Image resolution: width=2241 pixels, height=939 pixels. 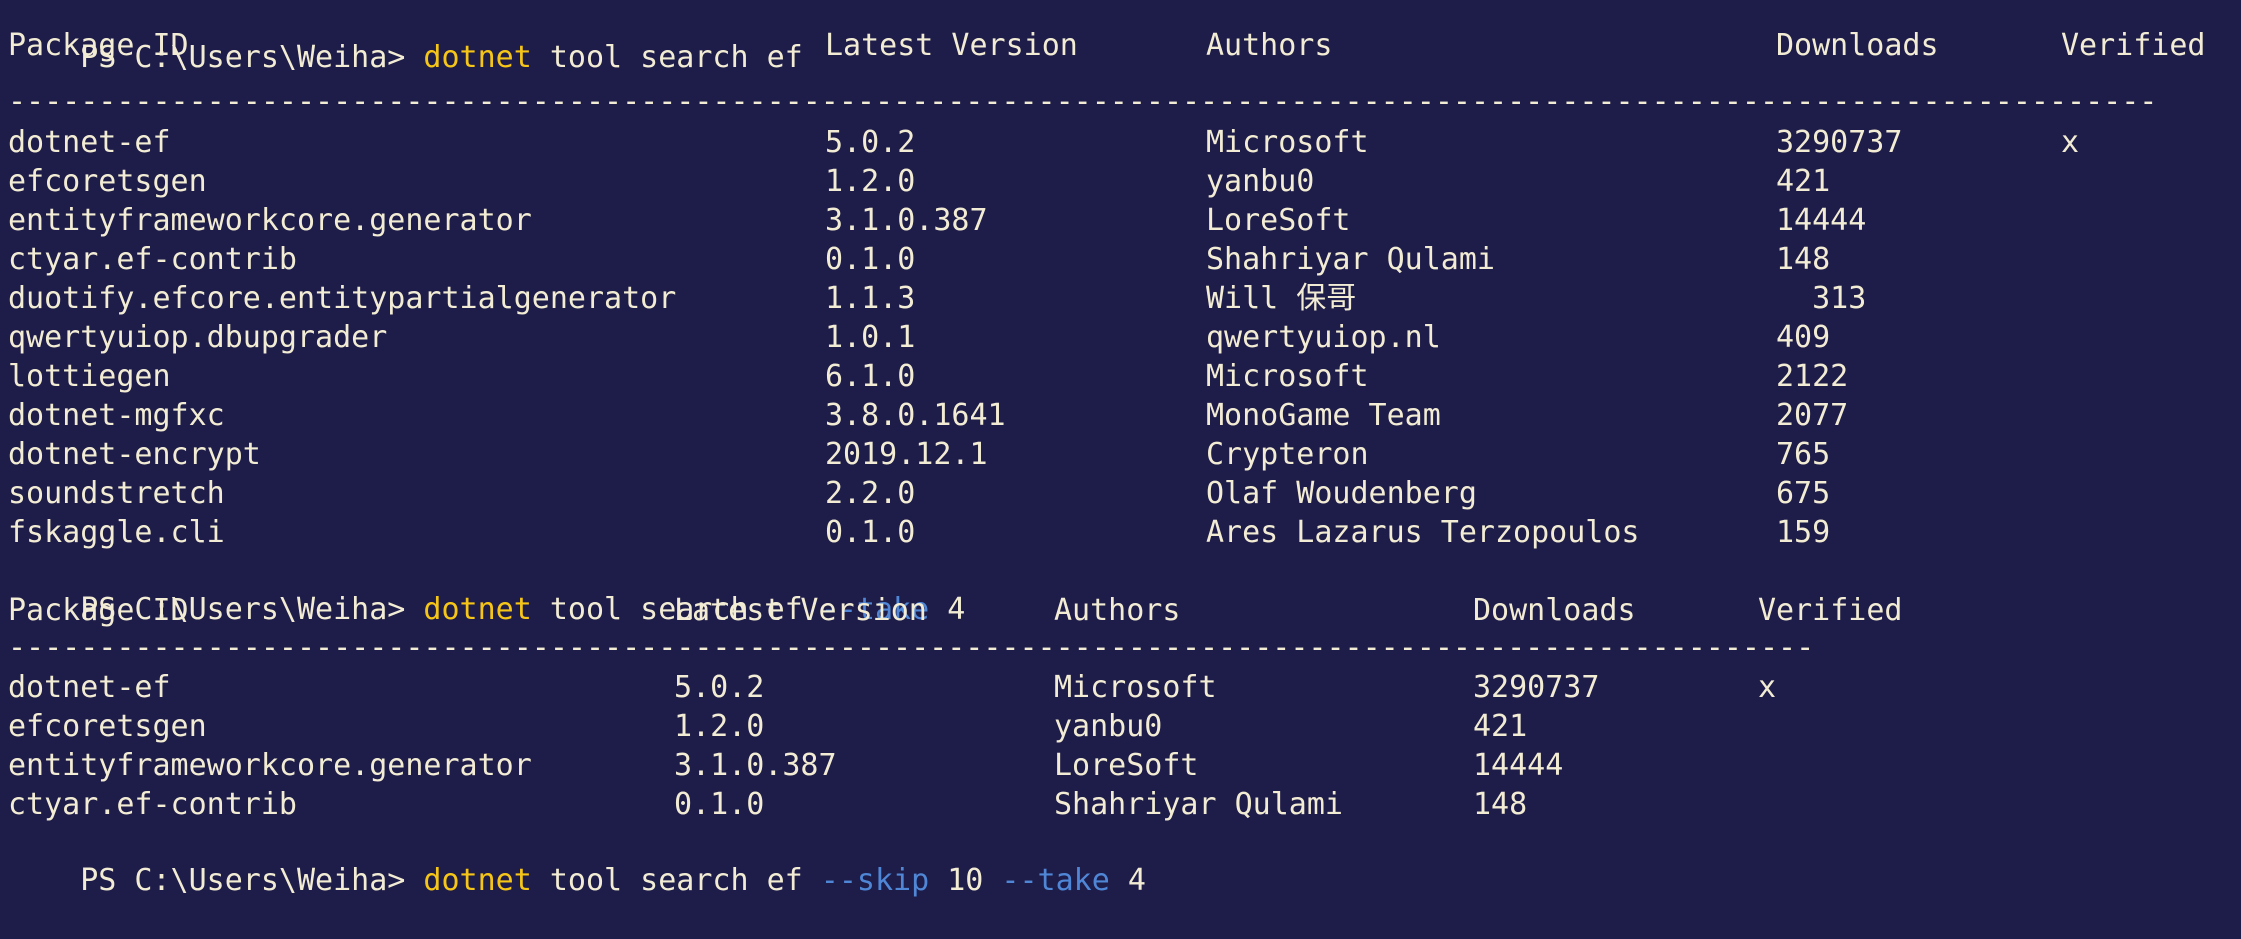 What do you see at coordinates (1323, 415) in the screenshot?
I see `cell-author: MonoGame Team` at bounding box center [1323, 415].